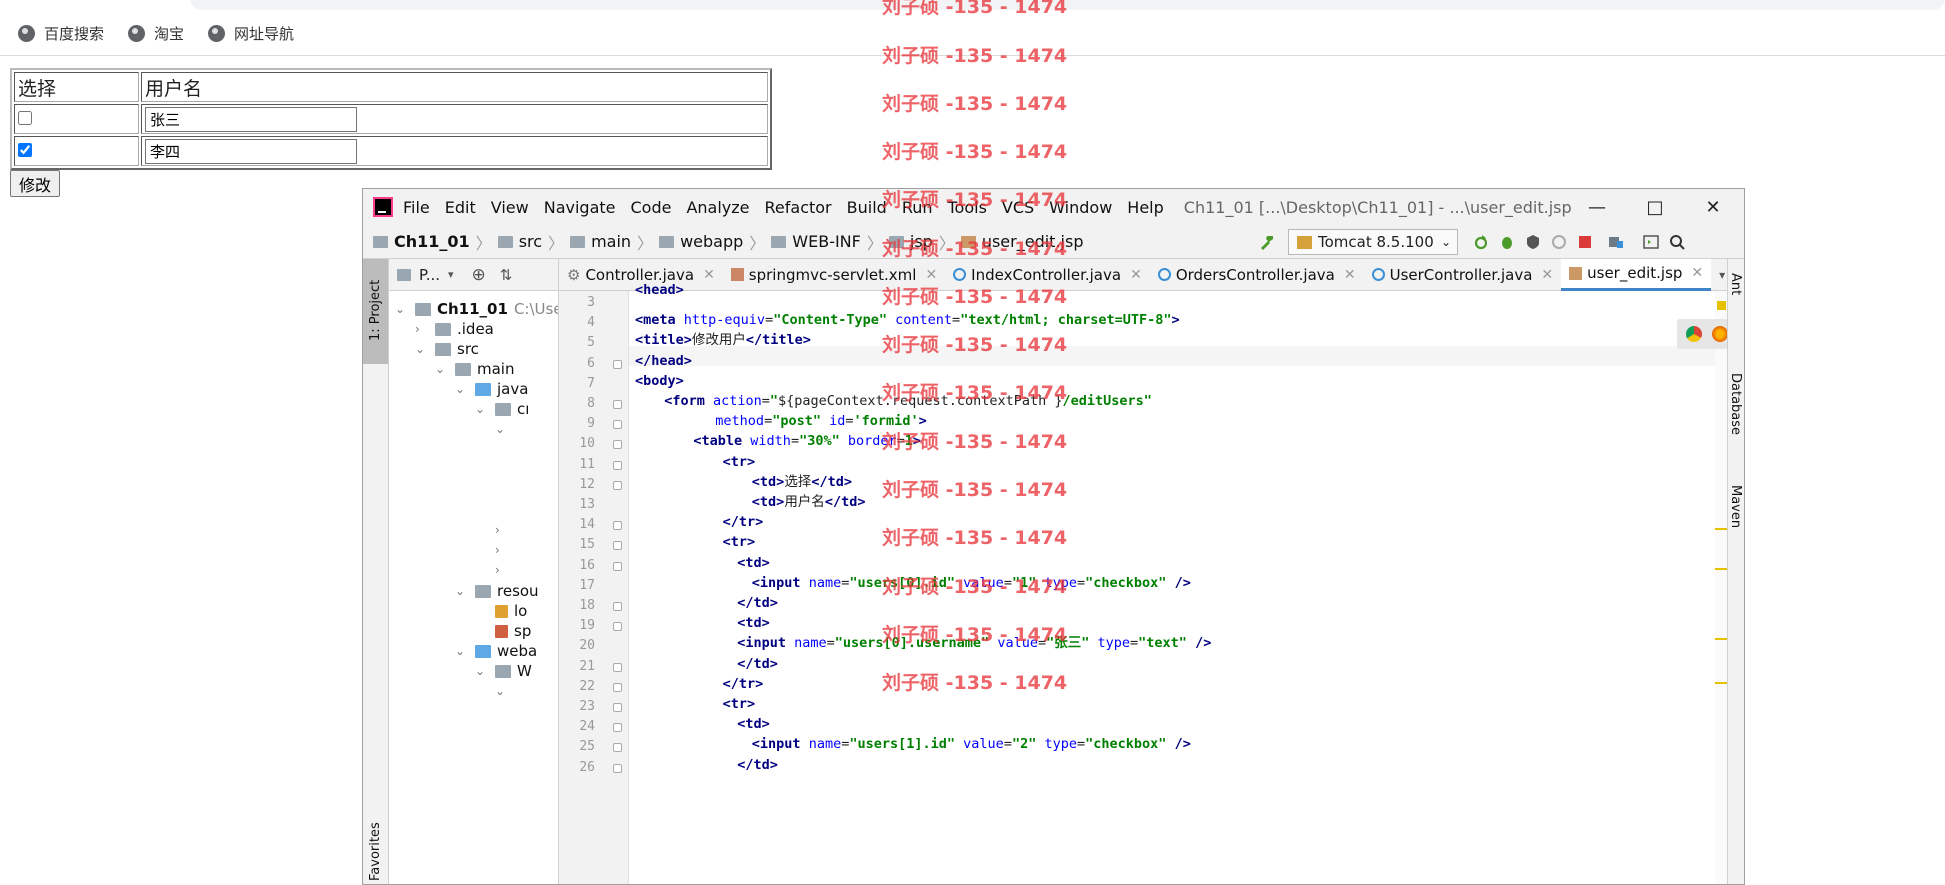 Image resolution: width=1945 pixels, height=885 pixels. Describe the element at coordinates (1735, 404) in the screenshot. I see `database-tool-tab: Database` at that location.